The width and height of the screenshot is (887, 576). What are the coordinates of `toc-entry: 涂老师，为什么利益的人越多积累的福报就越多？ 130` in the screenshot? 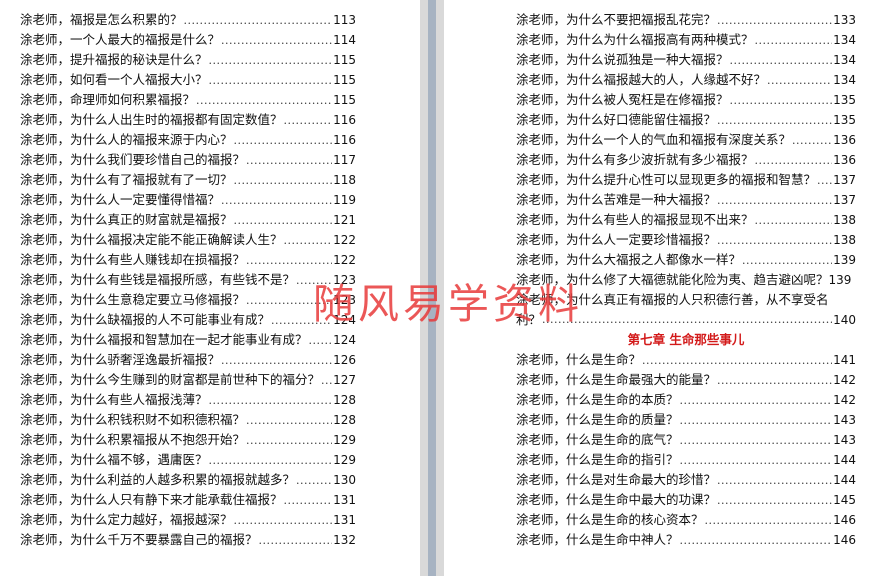 It's located at (188, 480).